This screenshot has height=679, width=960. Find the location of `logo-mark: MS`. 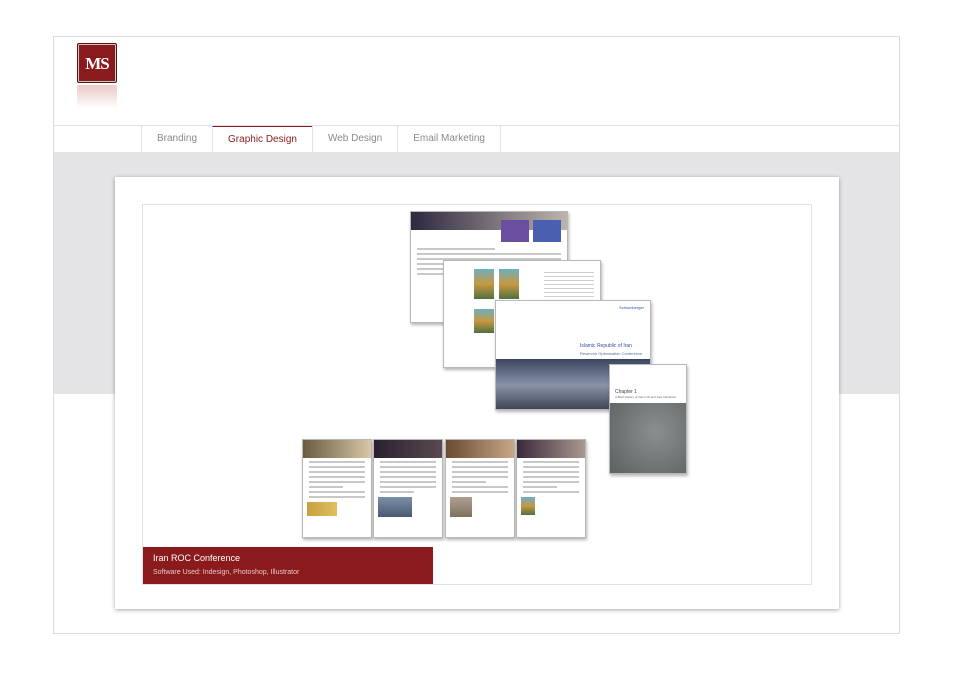

logo-mark: MS is located at coordinates (97, 63).